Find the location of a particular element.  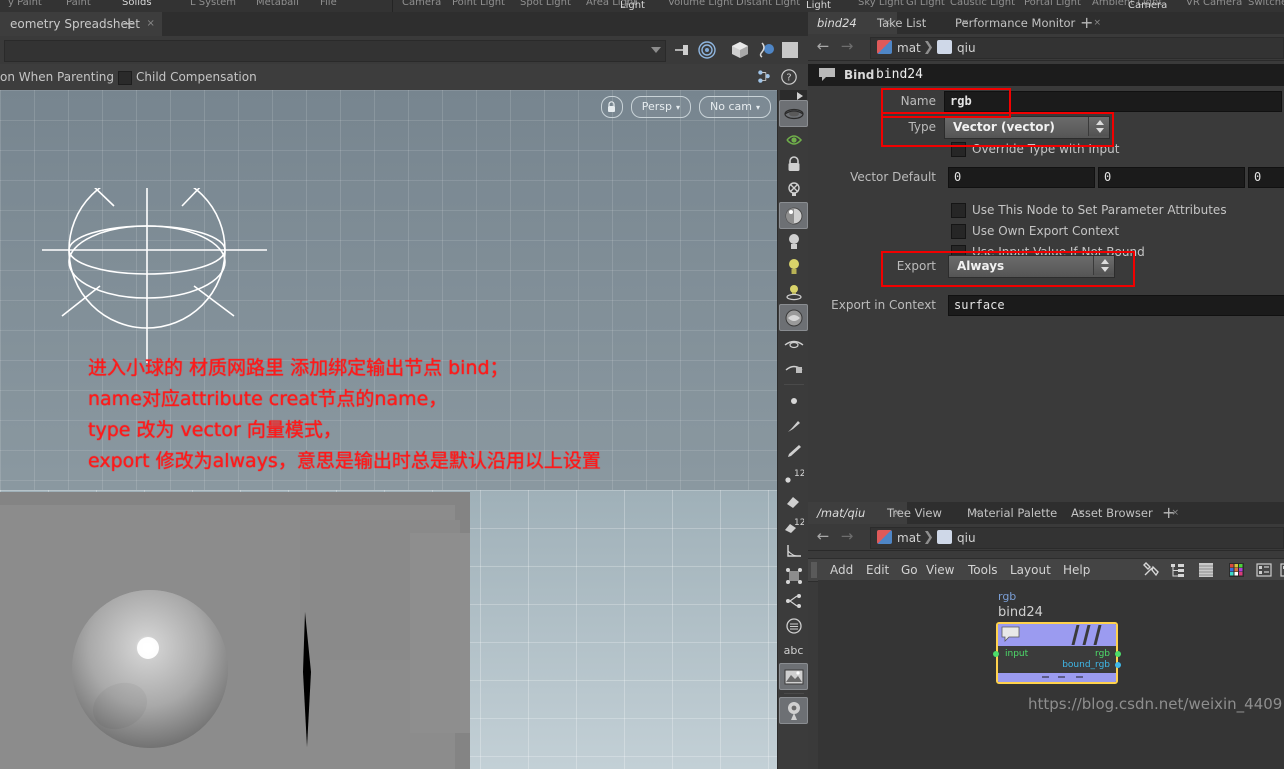

shelf-tool-10: Light is located at coordinates (632, 5).